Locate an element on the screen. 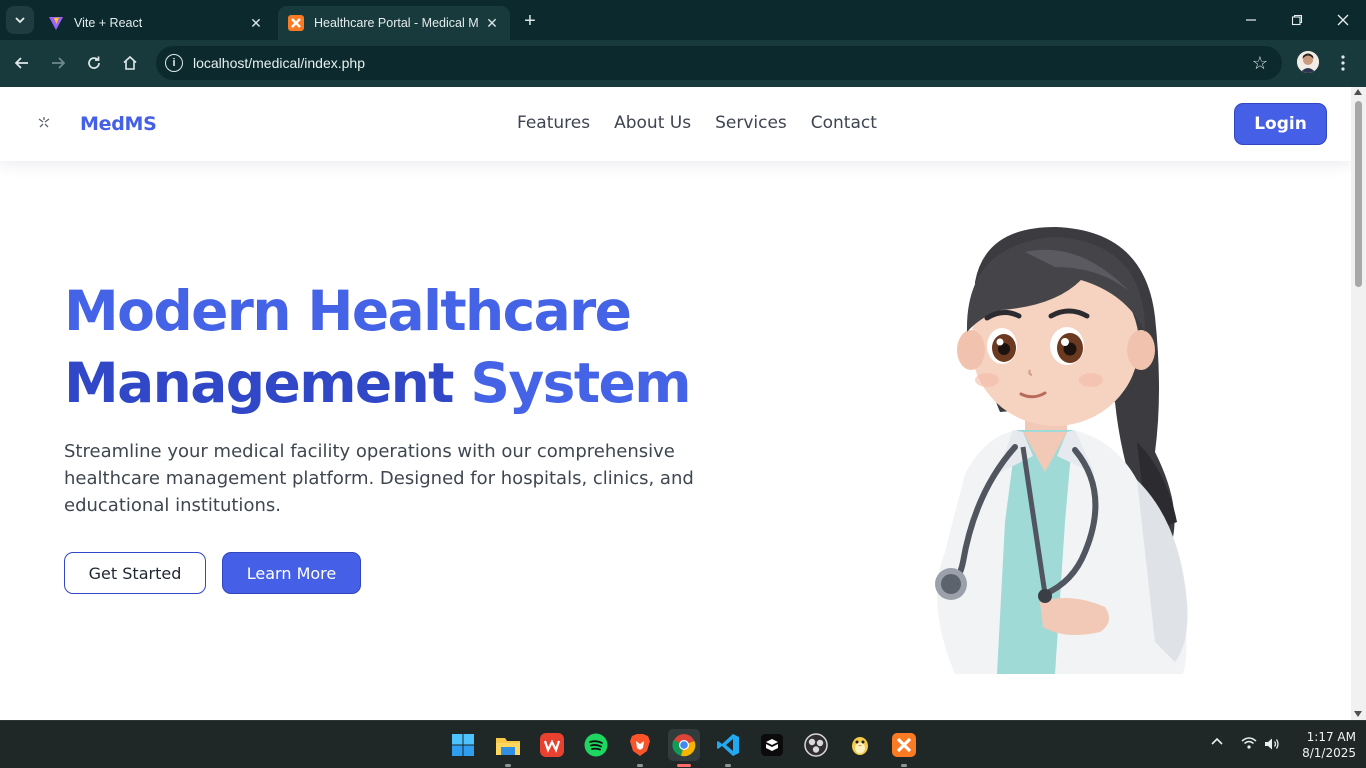  scroll-up-arrow-icon is located at coordinates (1358, 92).